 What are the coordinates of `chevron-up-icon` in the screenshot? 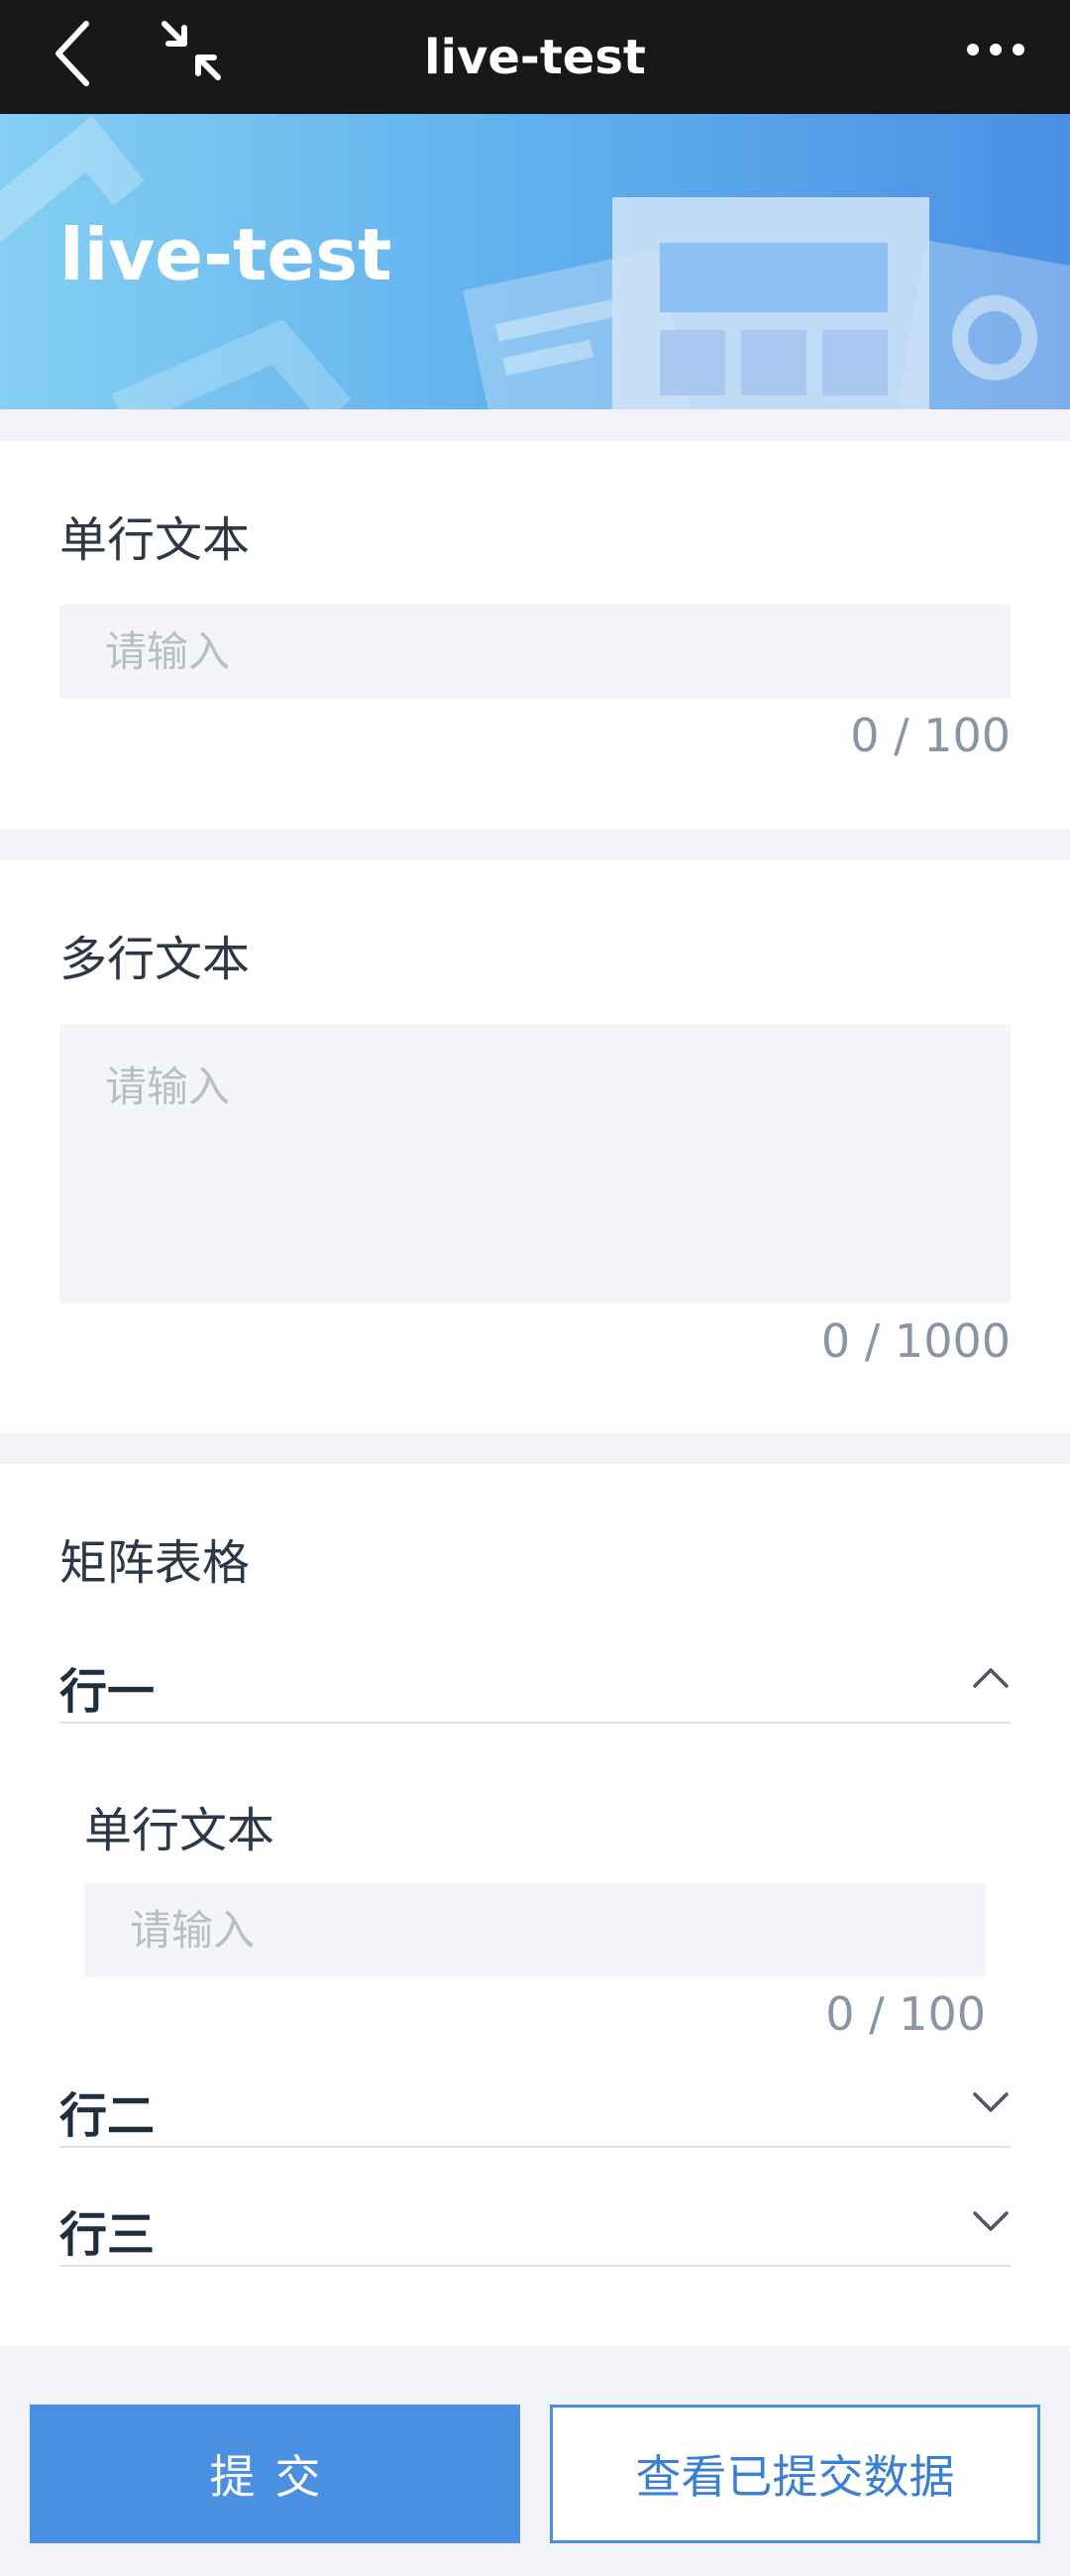 It's located at (991, 1678).